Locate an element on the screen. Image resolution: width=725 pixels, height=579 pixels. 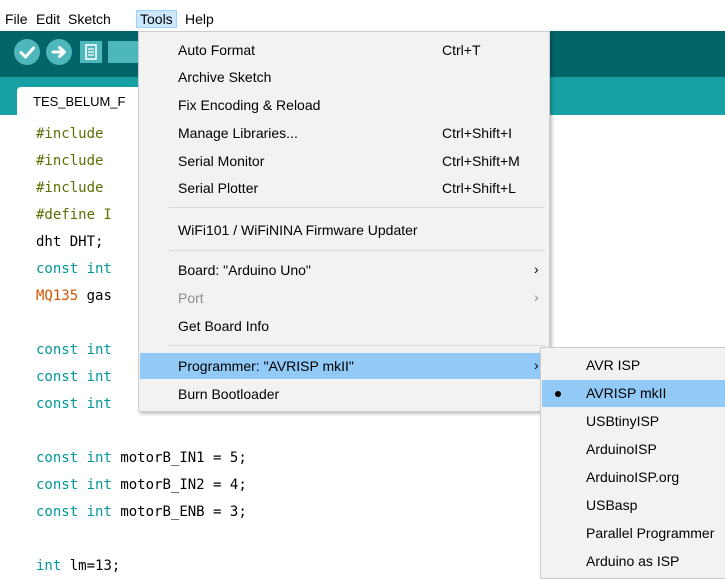
menu-item-wifi-updater: WiFi101 / WiFiNINA Firmware Updater is located at coordinates (344, 230).